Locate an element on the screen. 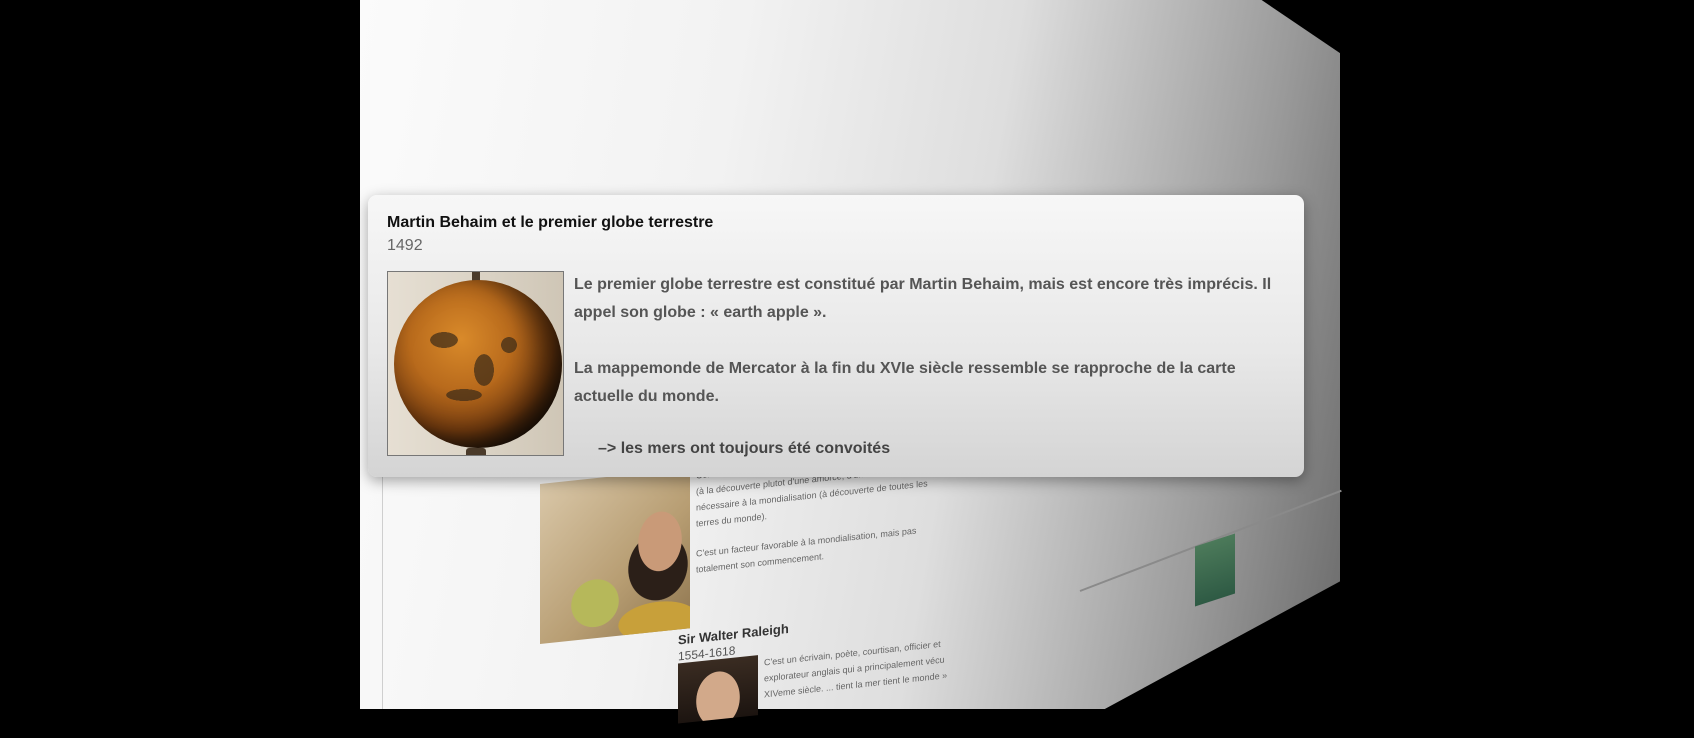 Image resolution: width=1694 pixels, height=738 pixels. event-date: 1492 is located at coordinates (405, 245).